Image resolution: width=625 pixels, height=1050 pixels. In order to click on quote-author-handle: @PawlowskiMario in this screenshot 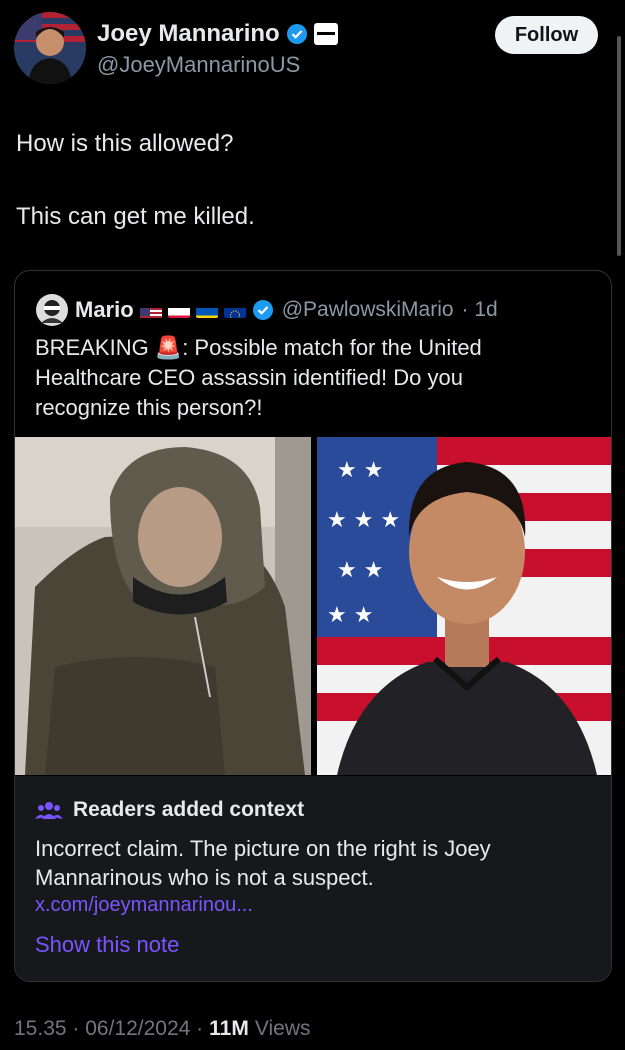, I will do `click(368, 310)`.